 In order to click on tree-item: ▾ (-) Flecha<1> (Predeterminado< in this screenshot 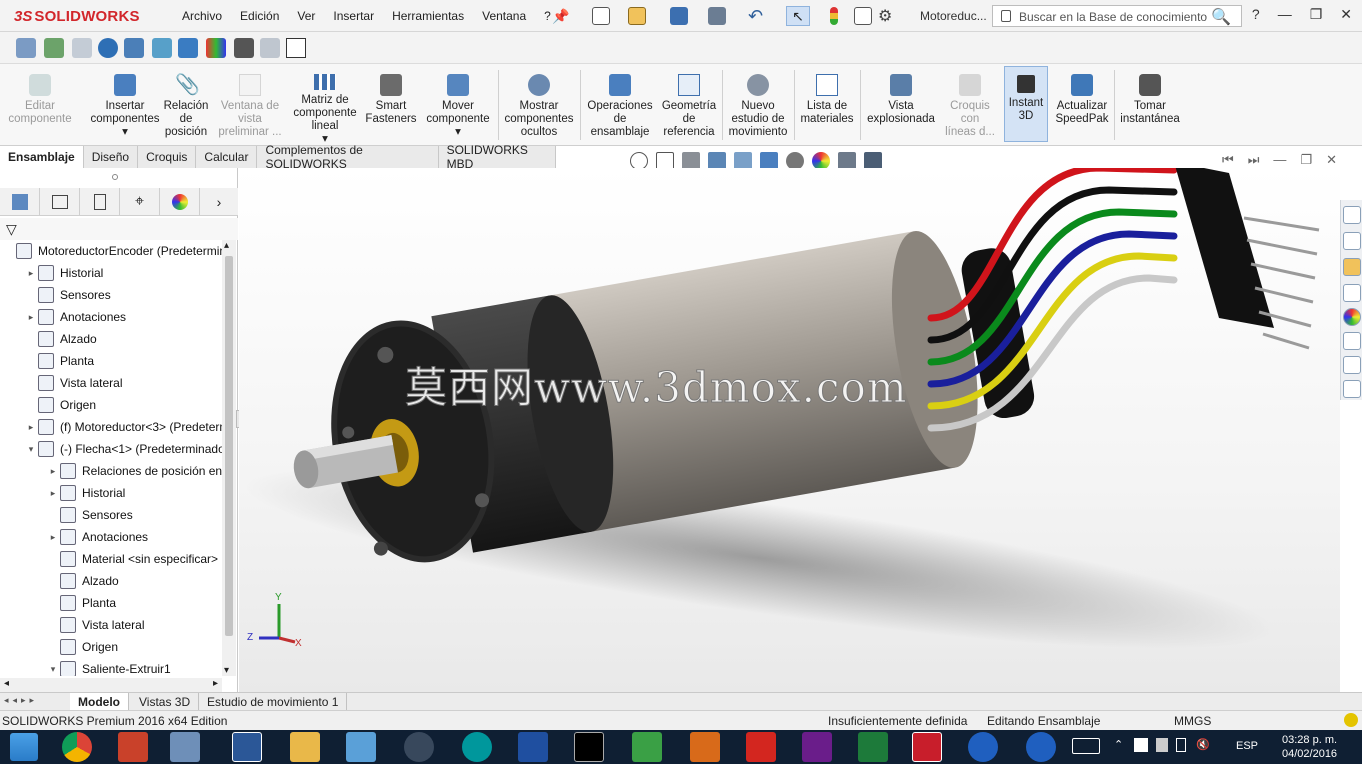, I will do `click(111, 449)`.